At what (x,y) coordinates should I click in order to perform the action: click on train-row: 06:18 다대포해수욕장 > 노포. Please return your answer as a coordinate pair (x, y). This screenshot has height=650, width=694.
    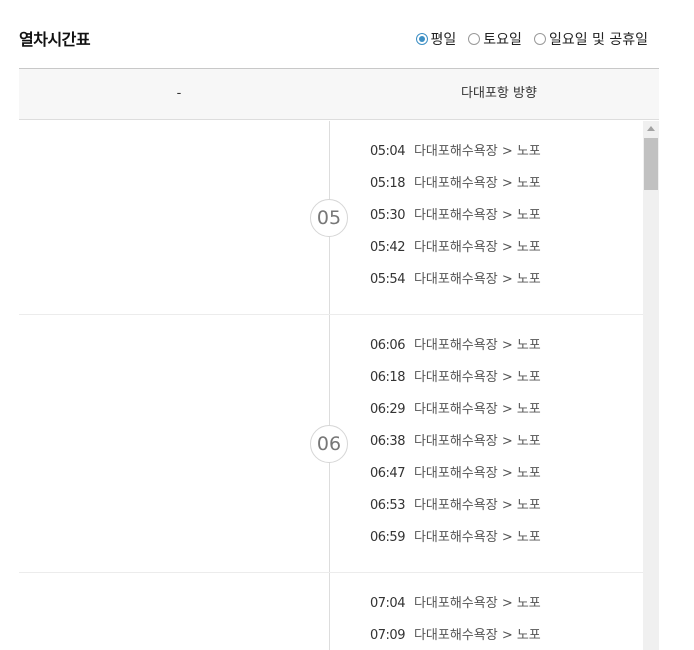
    Looking at the image, I should click on (331, 382).